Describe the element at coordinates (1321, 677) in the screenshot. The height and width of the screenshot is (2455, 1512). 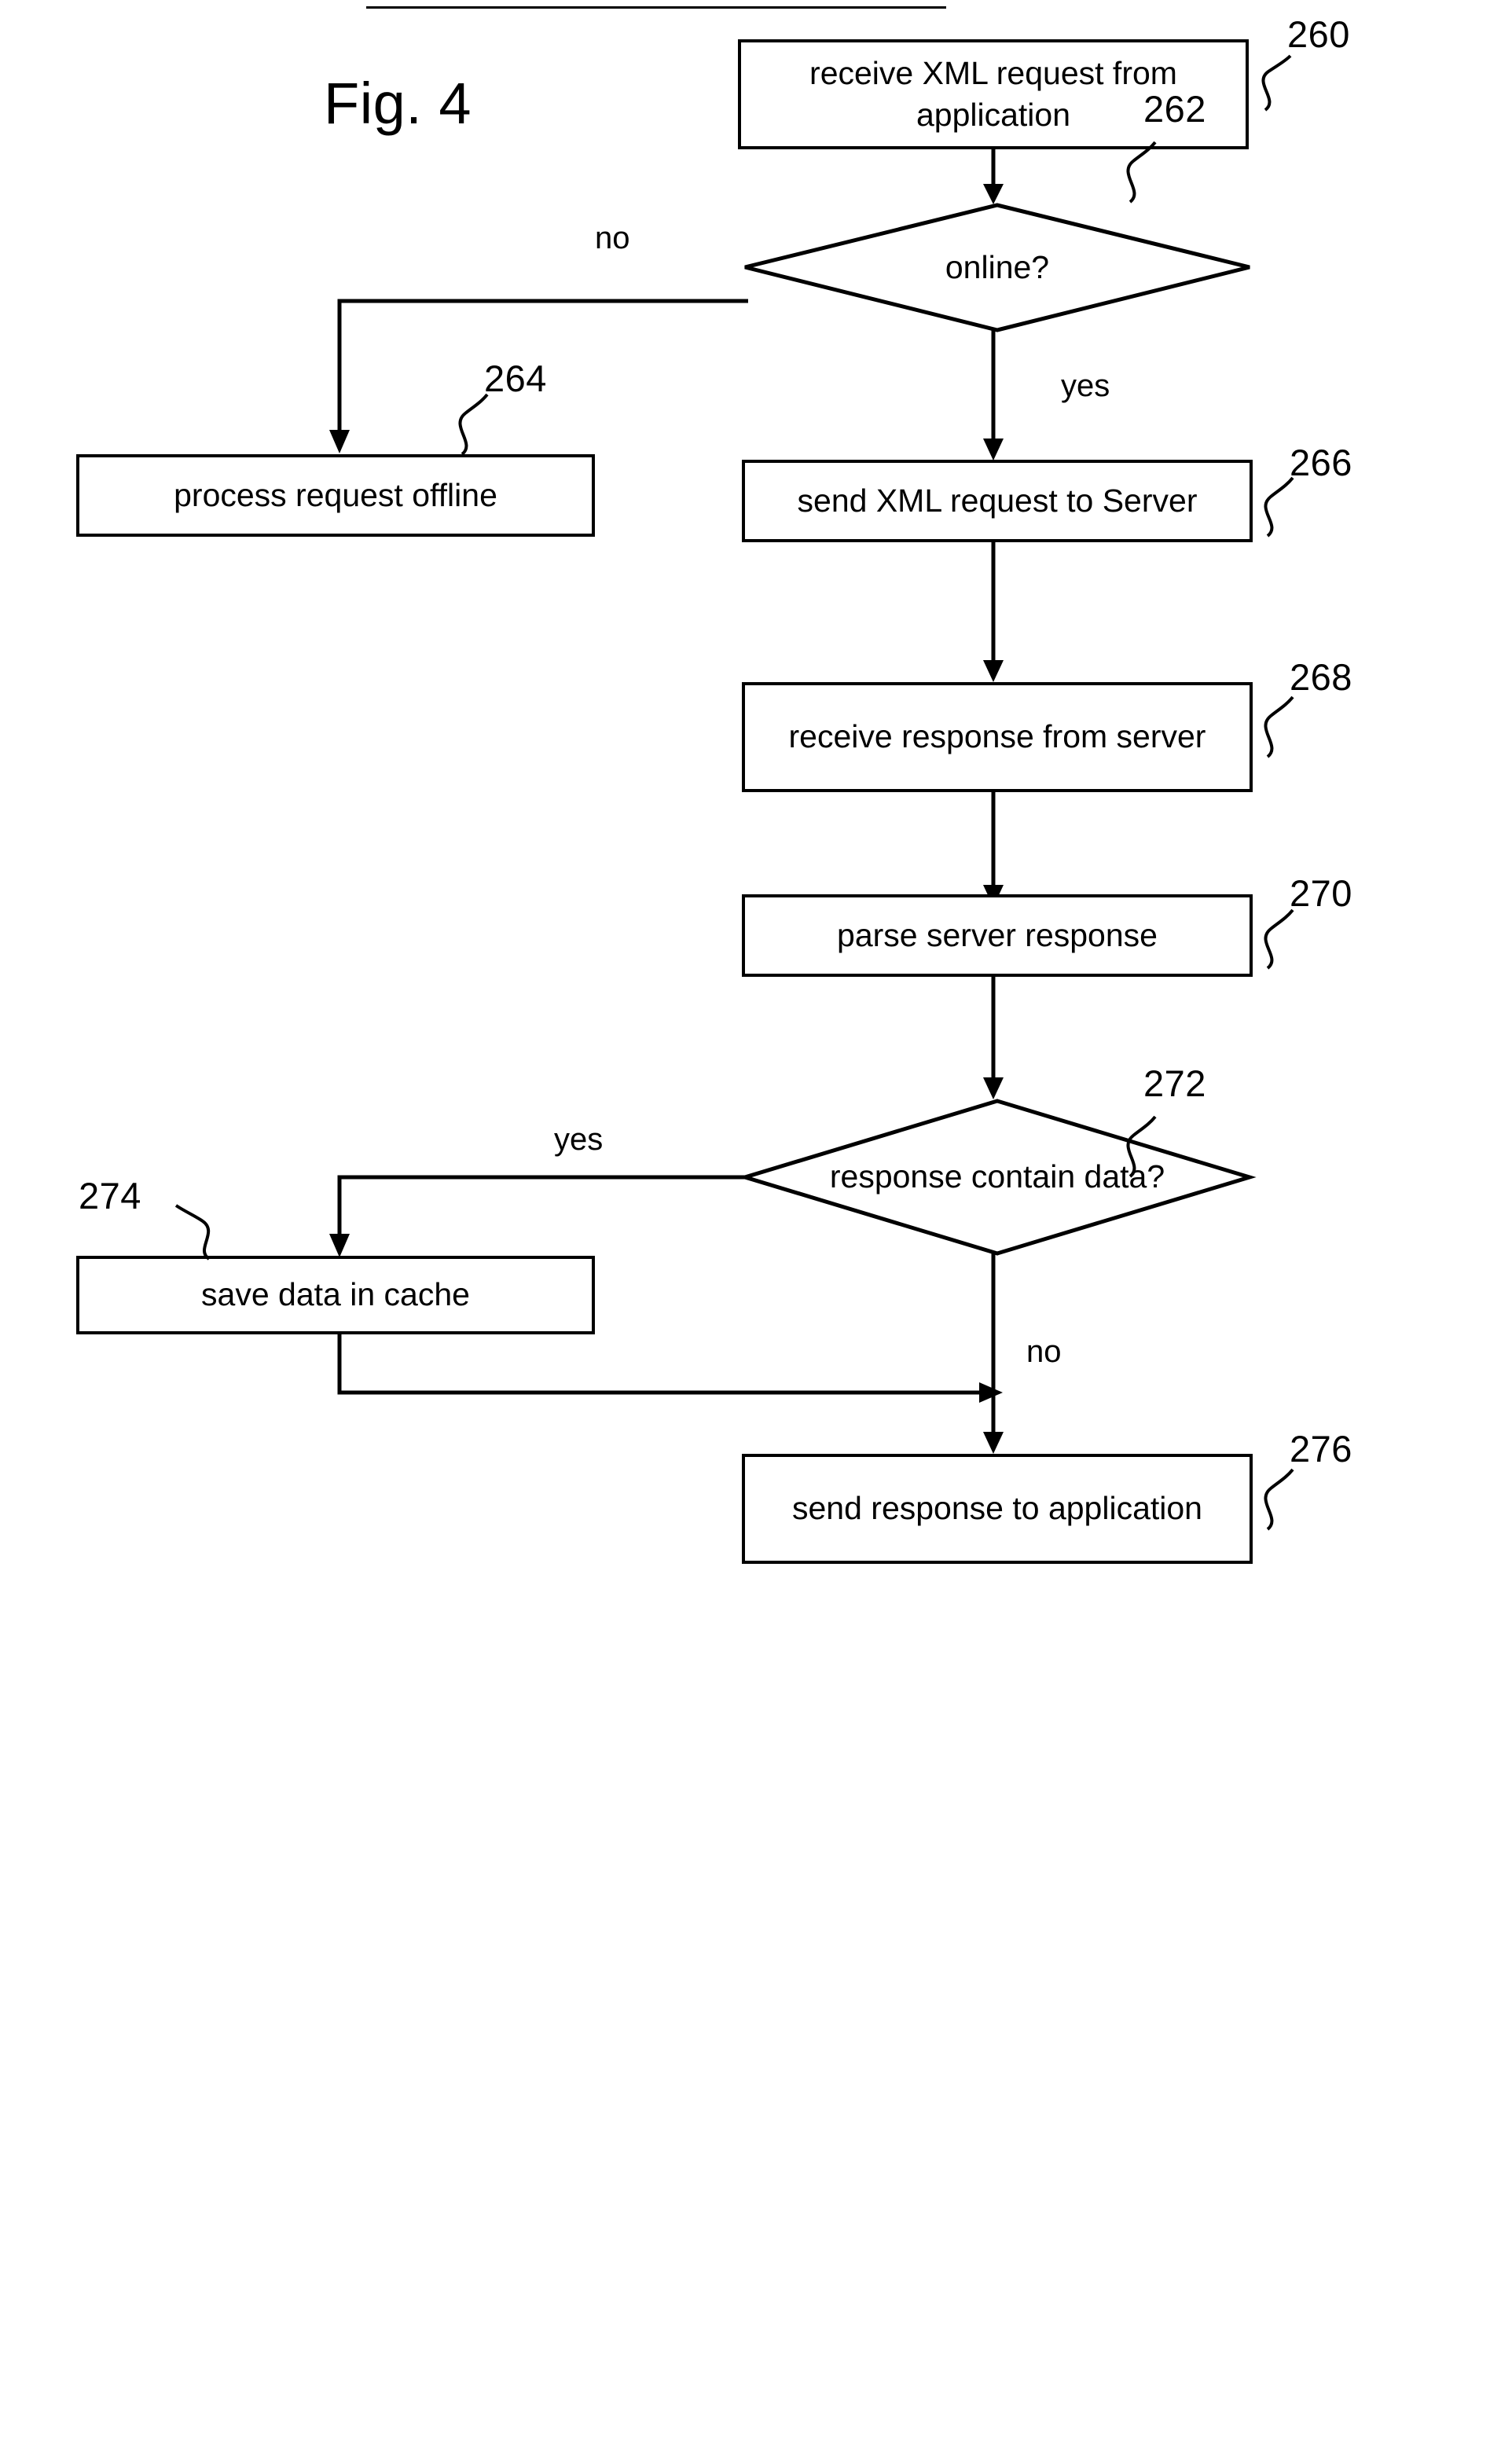
I see `reference-numeral-268: 268` at that location.